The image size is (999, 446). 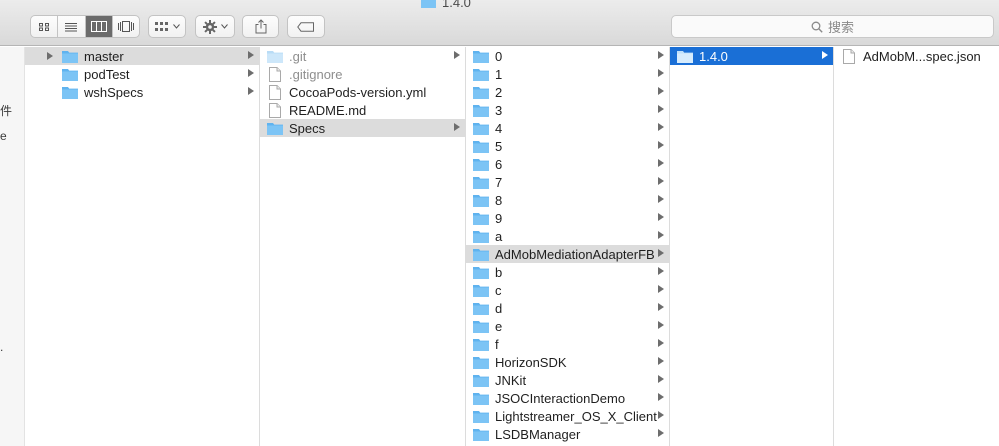 What do you see at coordinates (567, 272) in the screenshot?
I see `list-item: b` at bounding box center [567, 272].